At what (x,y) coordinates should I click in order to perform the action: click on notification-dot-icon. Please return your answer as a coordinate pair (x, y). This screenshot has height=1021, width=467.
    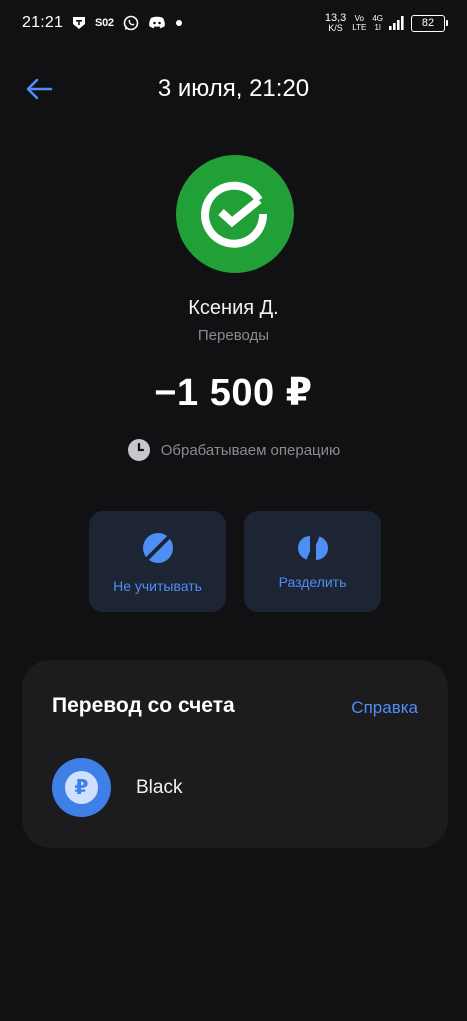
    Looking at the image, I should click on (179, 23).